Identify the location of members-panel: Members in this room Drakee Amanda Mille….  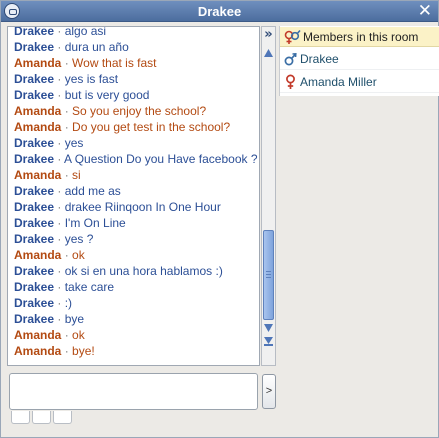
(359, 61).